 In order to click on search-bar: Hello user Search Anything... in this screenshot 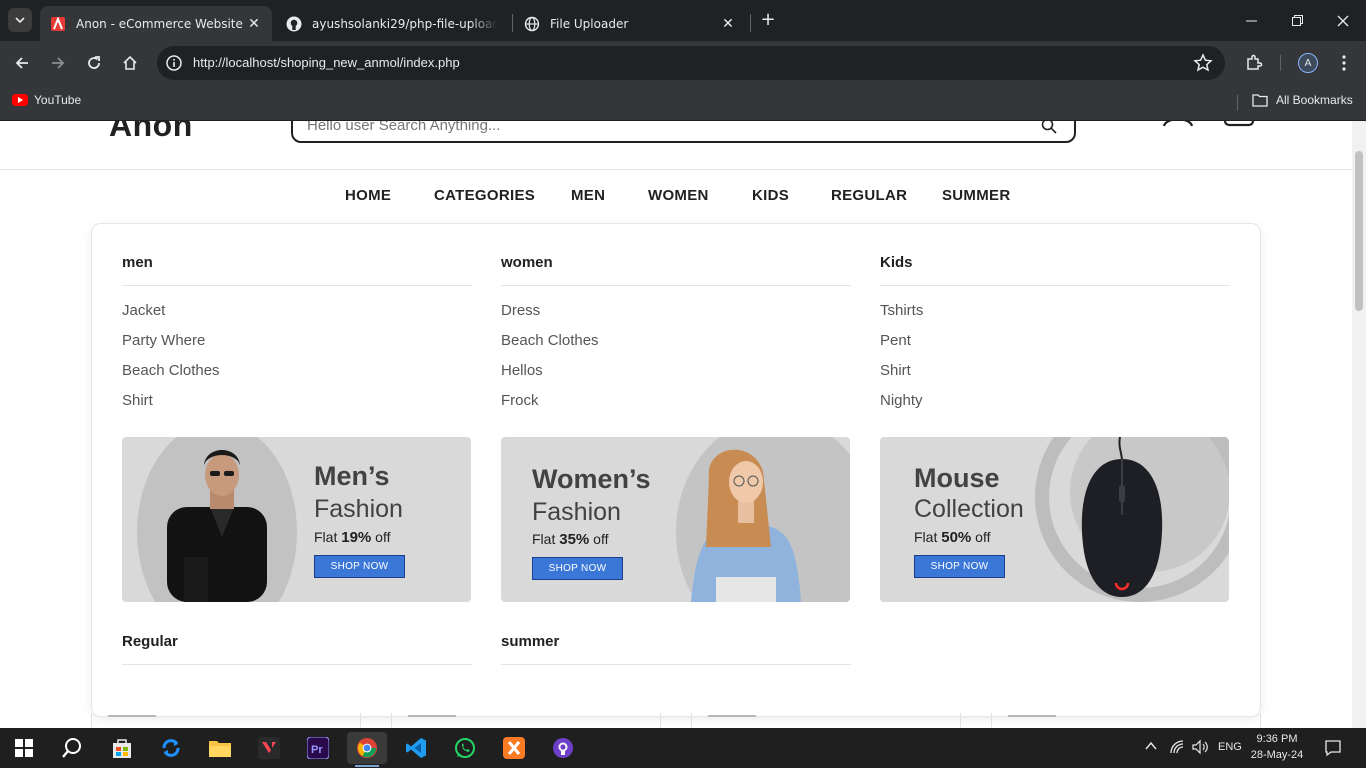, I will do `click(683, 132)`.